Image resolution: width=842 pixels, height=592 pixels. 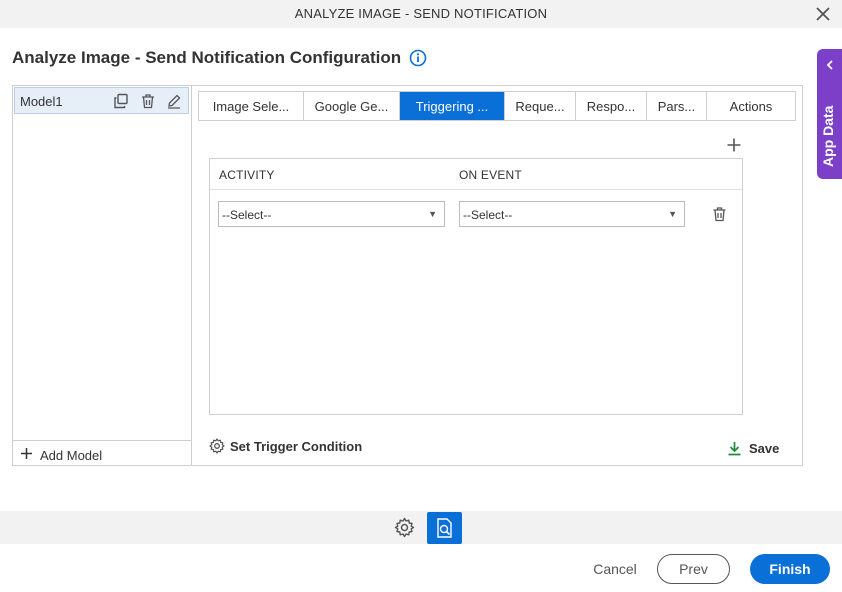 What do you see at coordinates (488, 215) in the screenshot?
I see `on-event-select-value: --Select--` at bounding box center [488, 215].